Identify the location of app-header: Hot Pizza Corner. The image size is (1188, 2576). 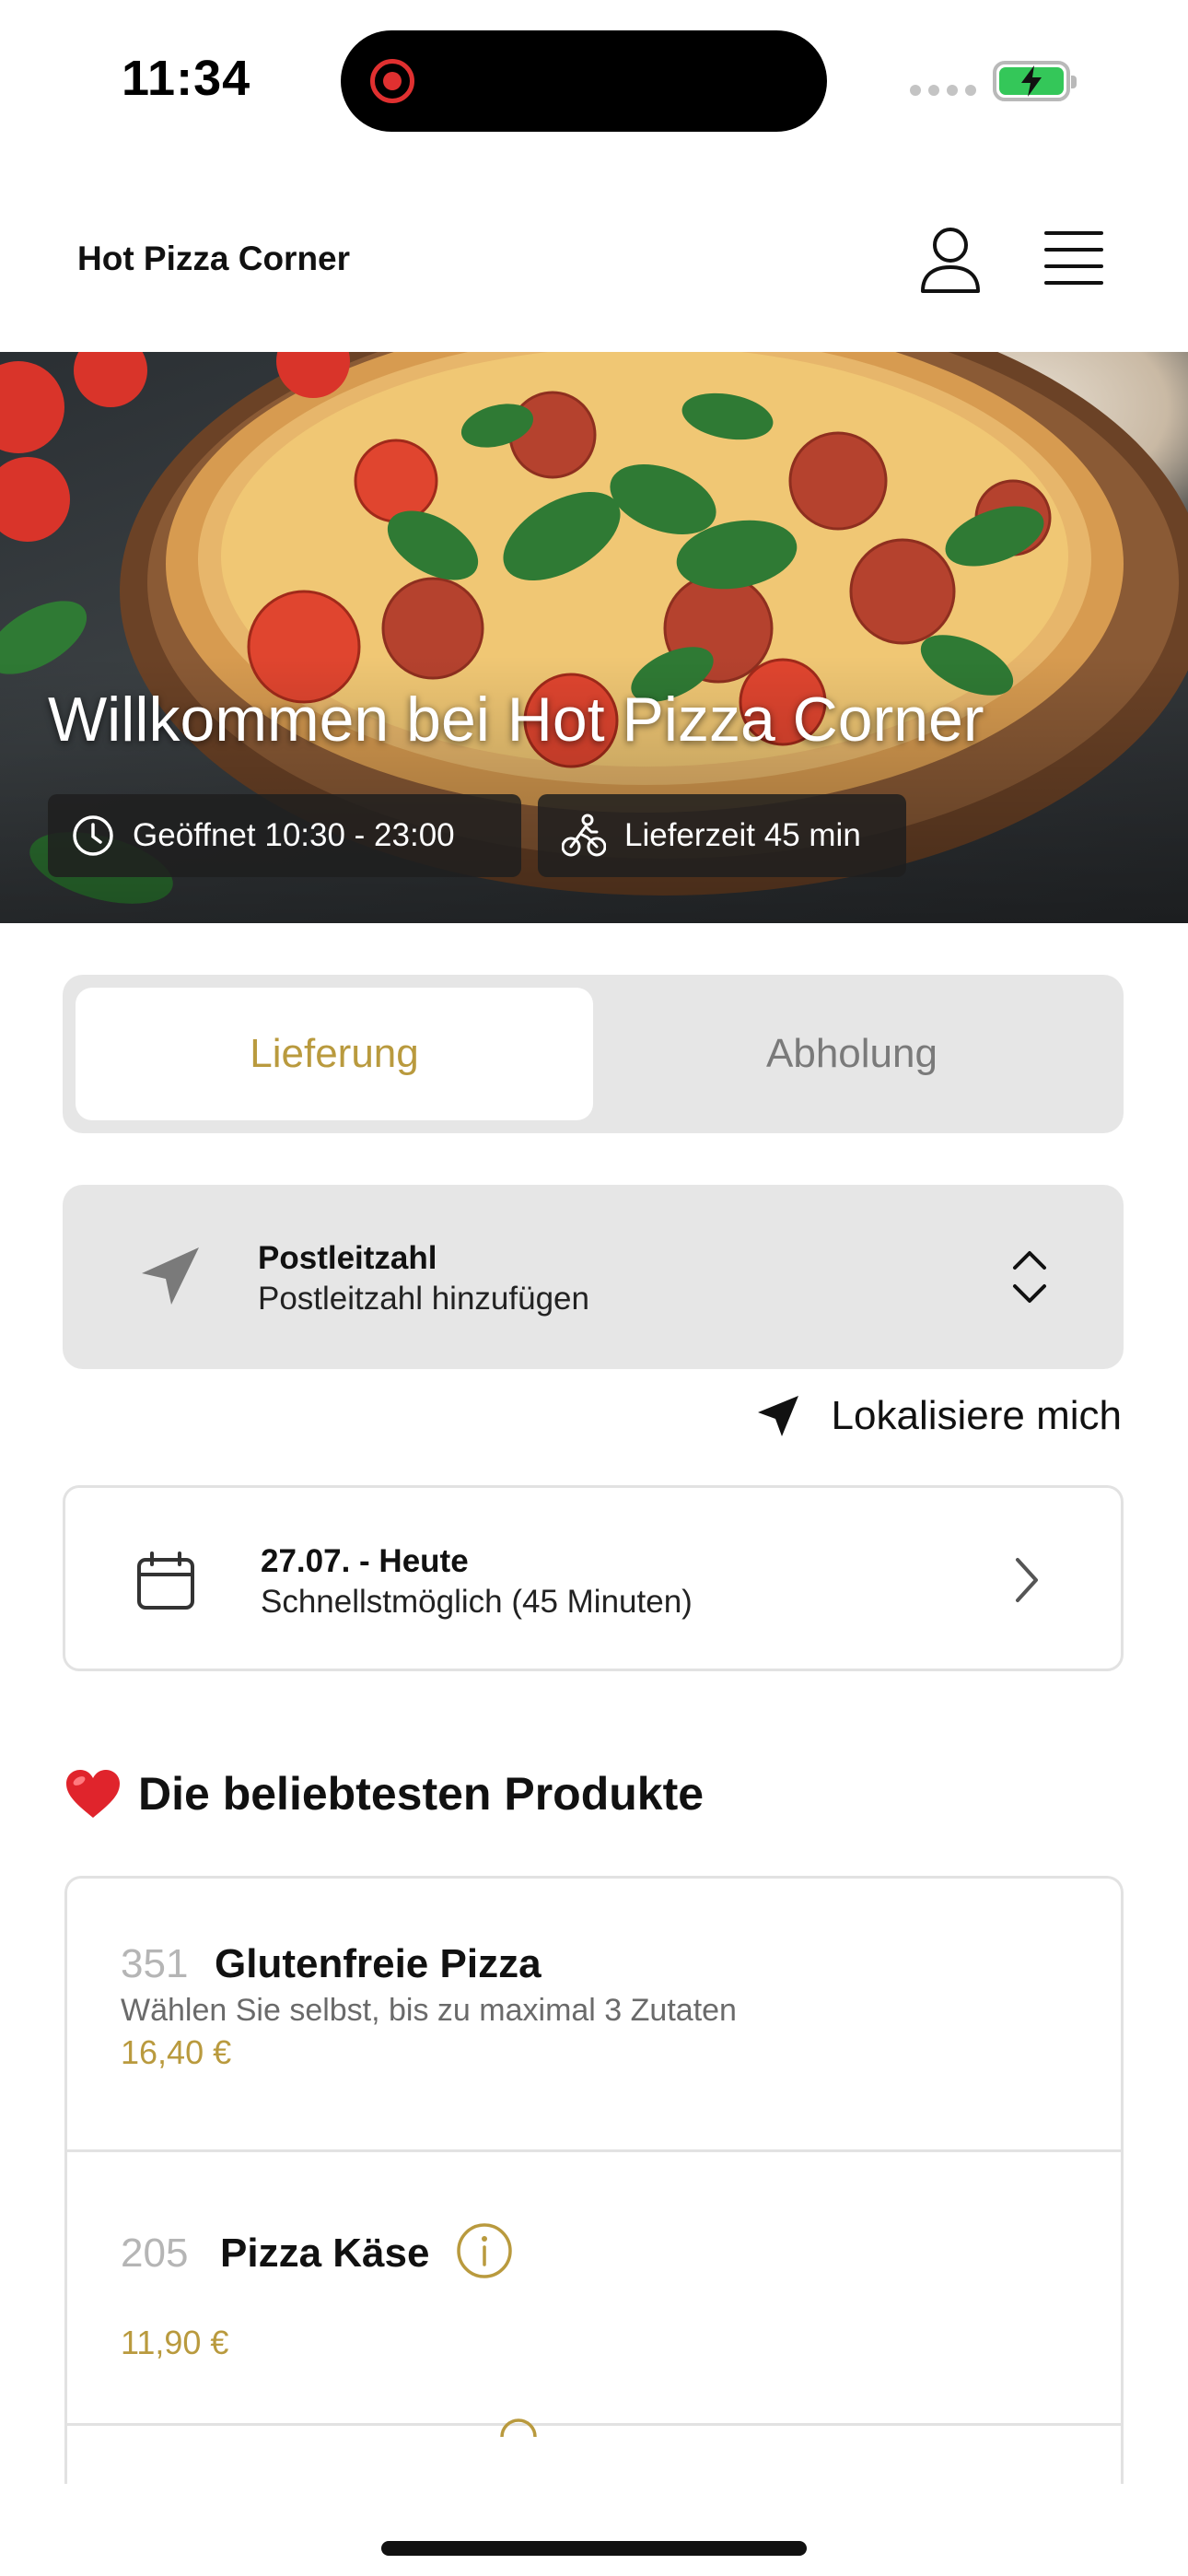
(594, 262).